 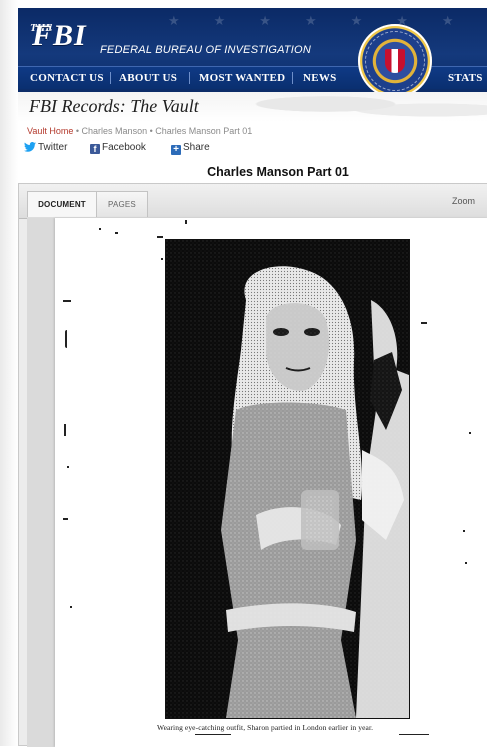 What do you see at coordinates (395, 61) in the screenshot?
I see `seal-shield` at bounding box center [395, 61].